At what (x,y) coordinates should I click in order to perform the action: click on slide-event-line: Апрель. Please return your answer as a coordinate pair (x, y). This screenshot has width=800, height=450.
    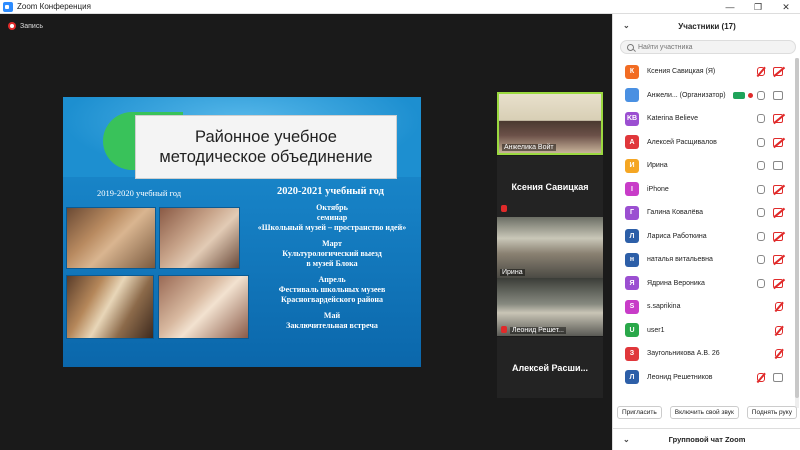
    Looking at the image, I should click on (332, 279).